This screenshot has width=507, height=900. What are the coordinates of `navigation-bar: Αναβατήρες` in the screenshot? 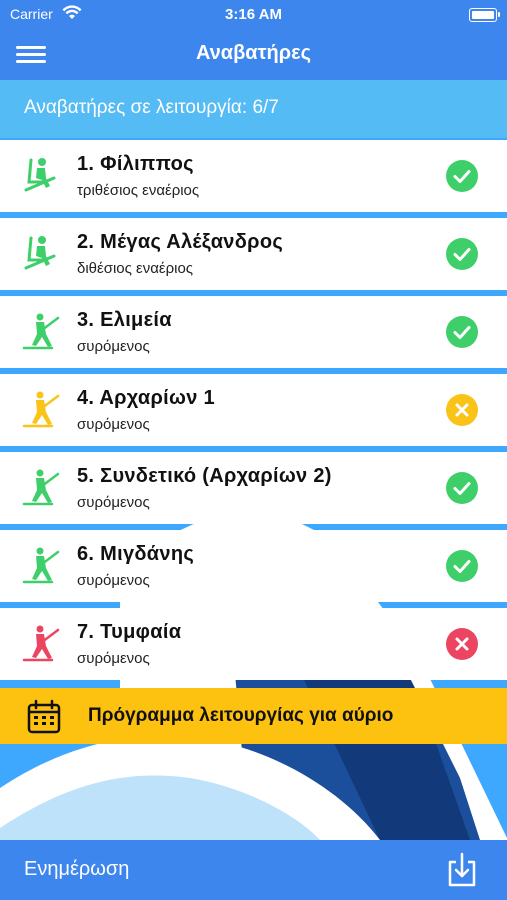 It's located at (253, 55).